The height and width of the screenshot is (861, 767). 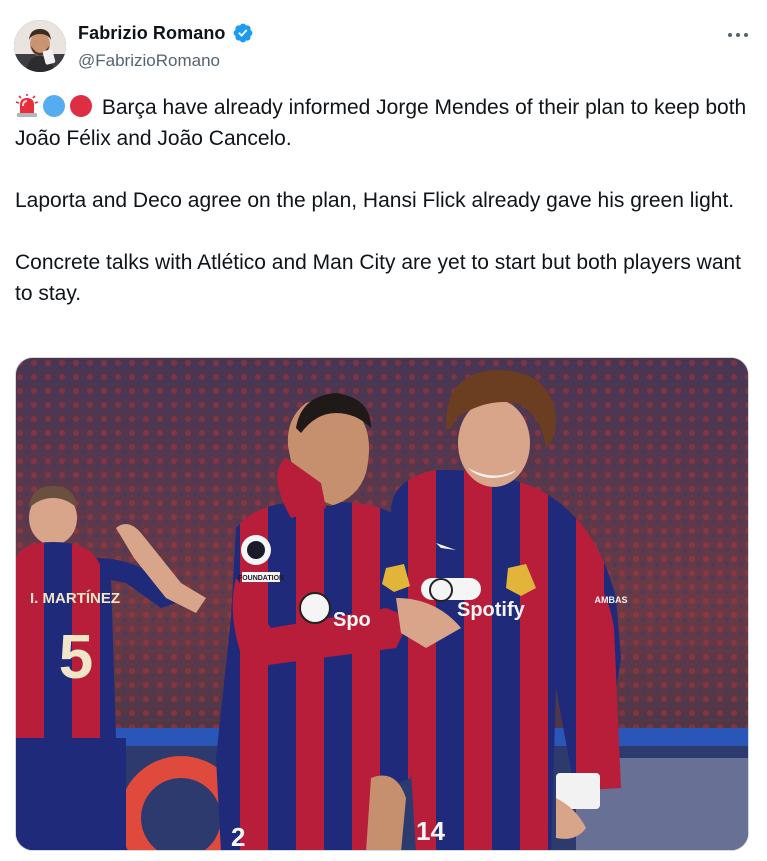 I want to click on back-player-name: I. MARTÍNEZ, so click(x=75, y=598).